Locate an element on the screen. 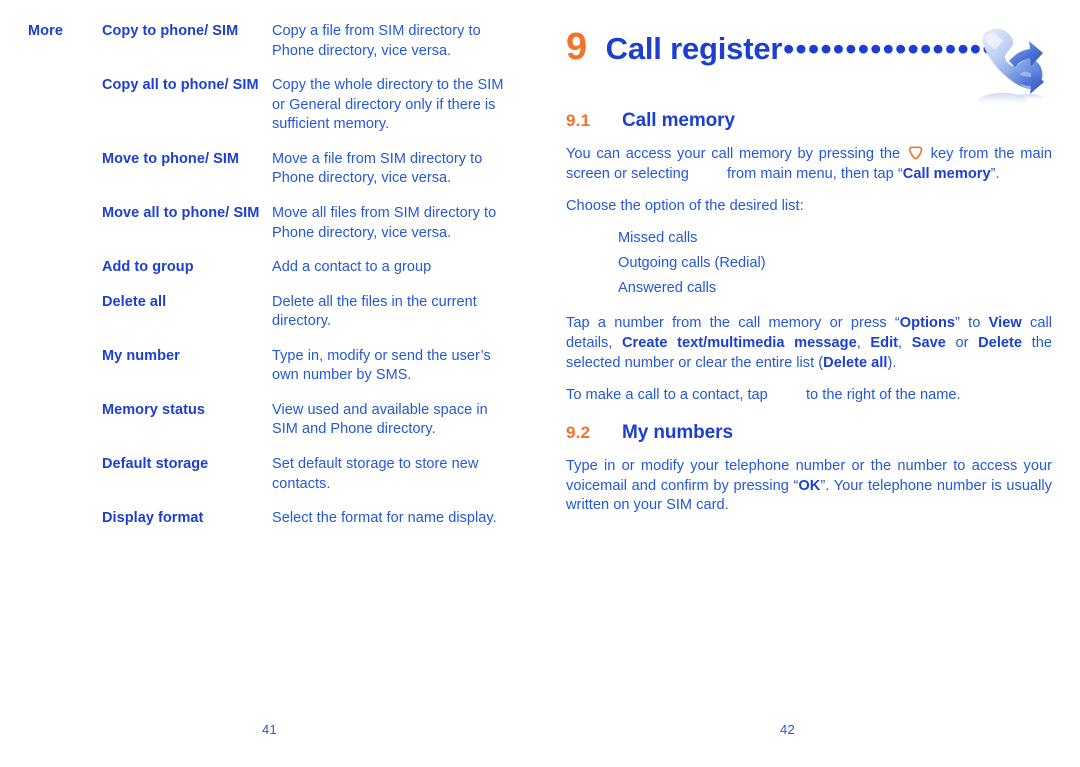  list-item: Answered calls is located at coordinates (667, 288).